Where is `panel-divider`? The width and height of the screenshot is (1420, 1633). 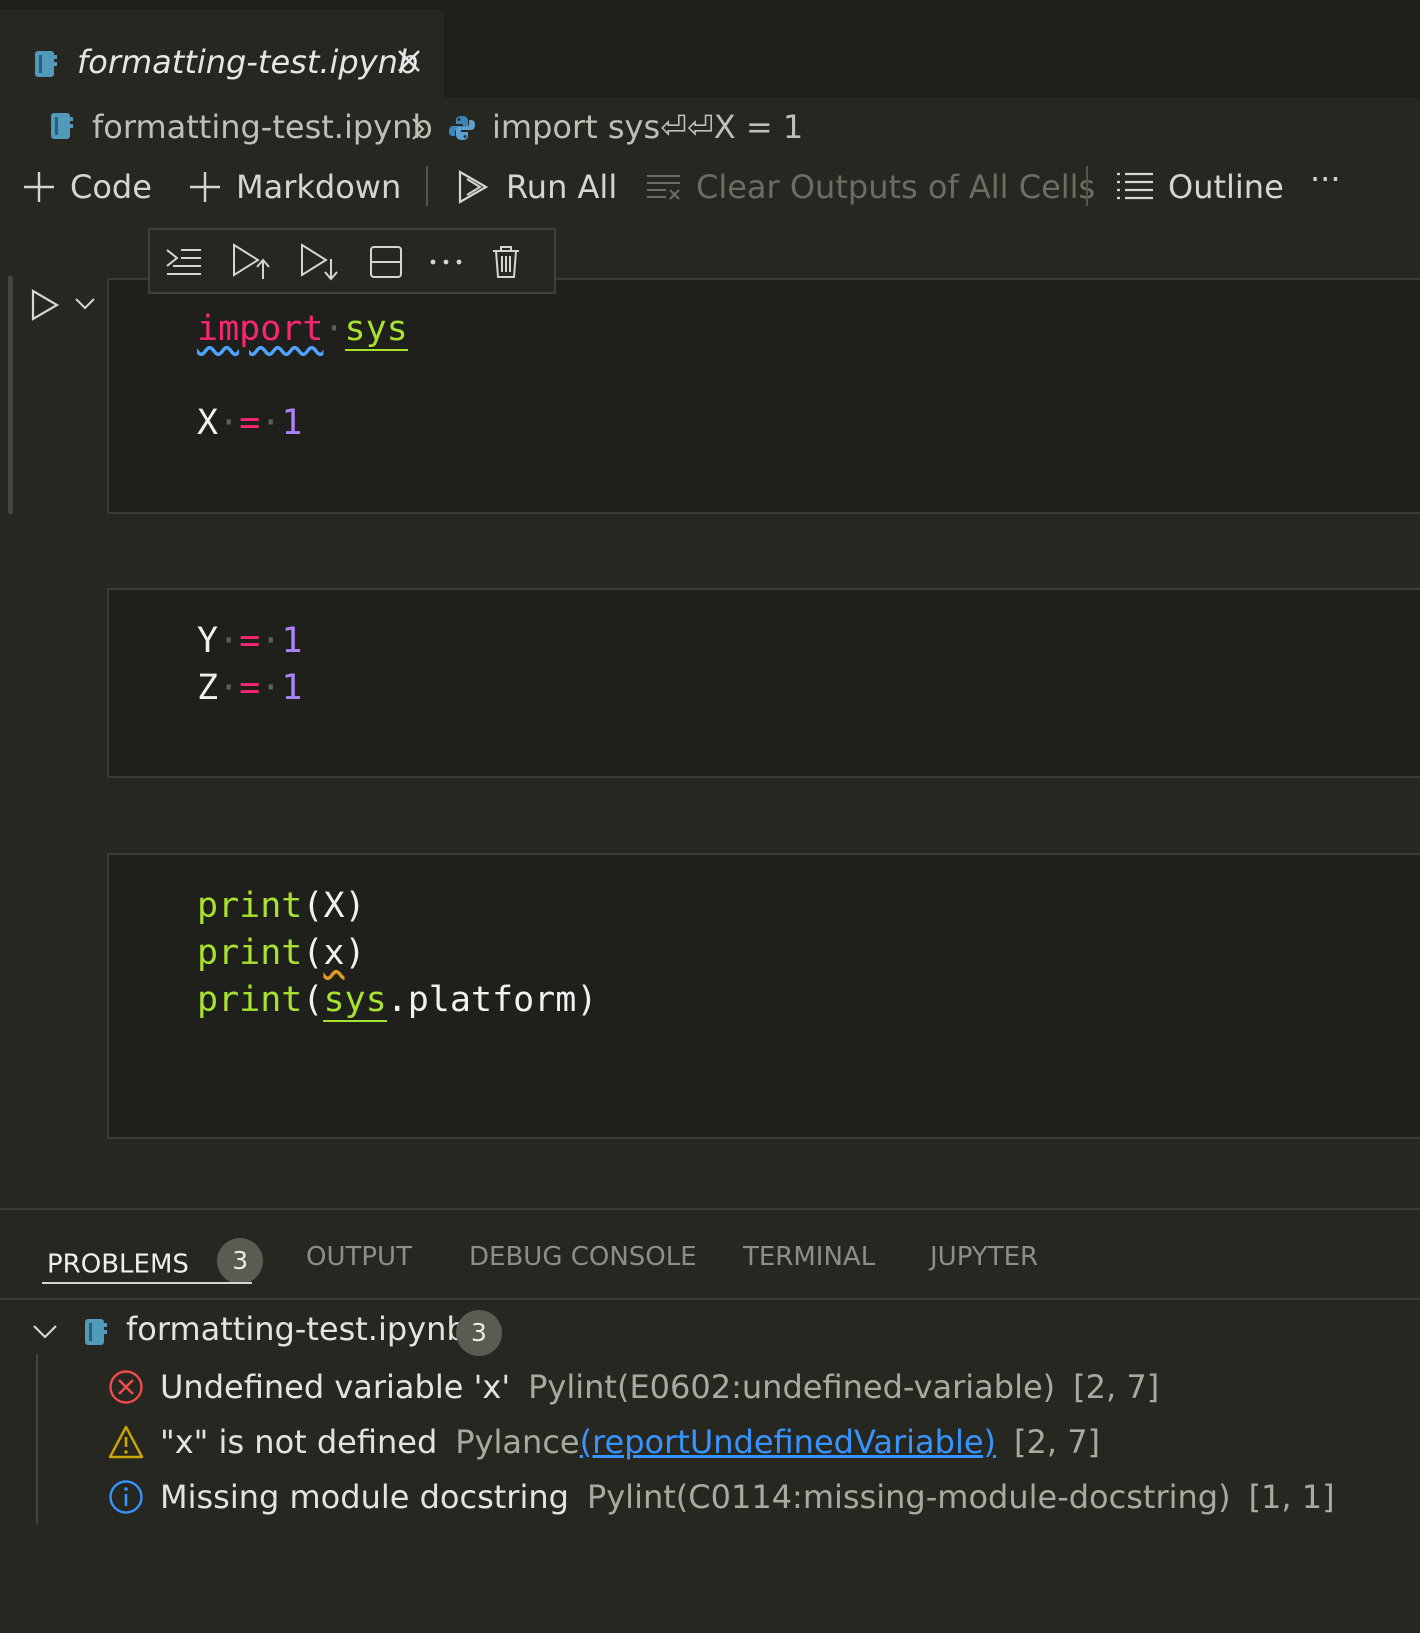
panel-divider is located at coordinates (710, 1299).